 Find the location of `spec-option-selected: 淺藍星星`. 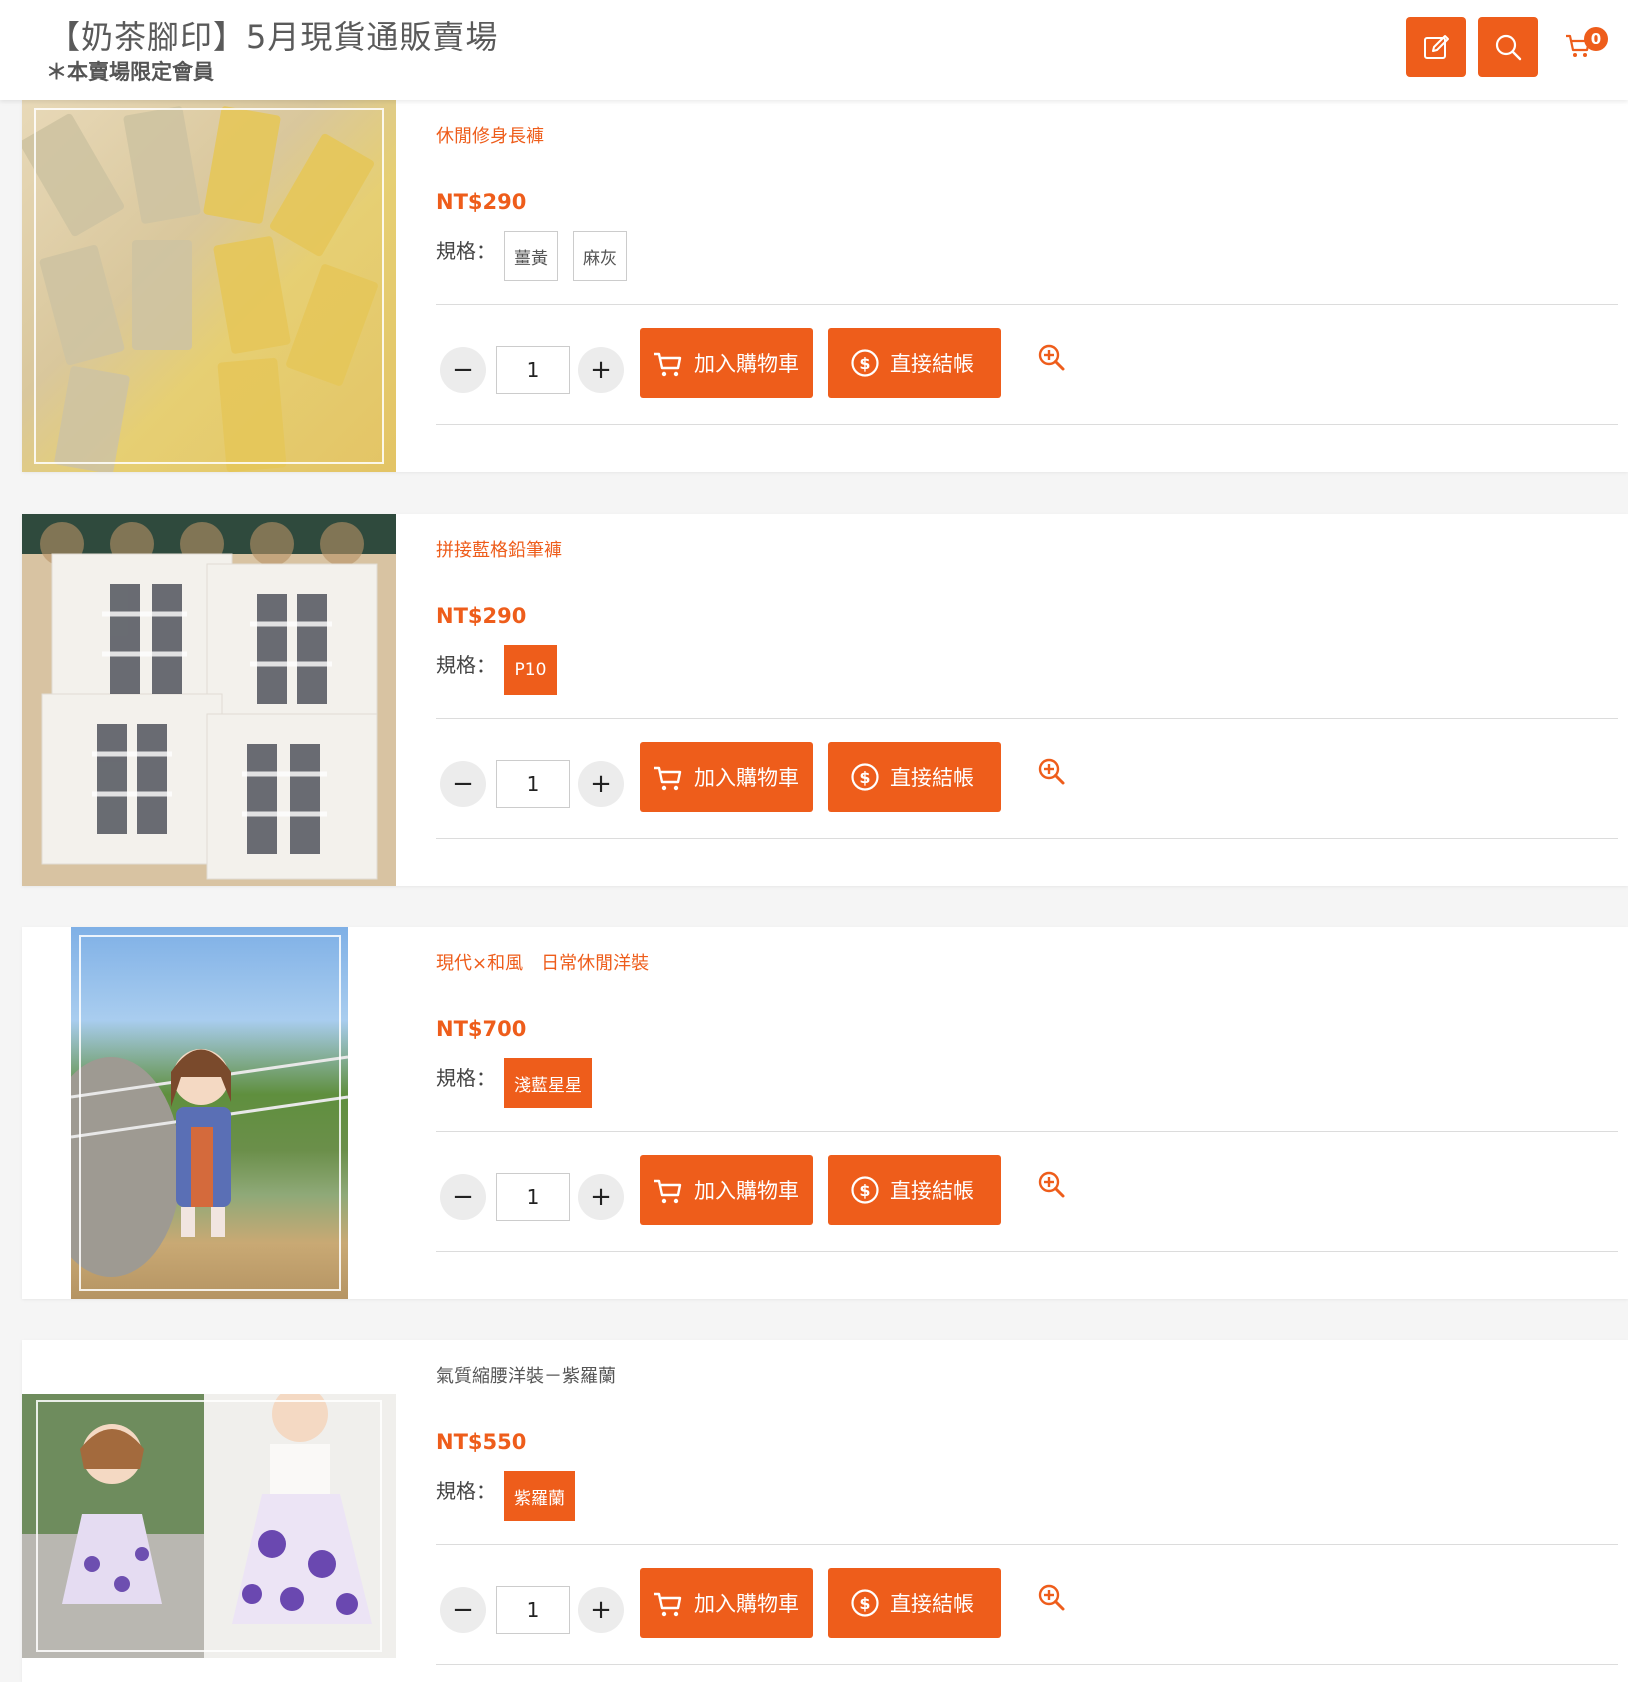

spec-option-selected: 淺藍星星 is located at coordinates (548, 1083).